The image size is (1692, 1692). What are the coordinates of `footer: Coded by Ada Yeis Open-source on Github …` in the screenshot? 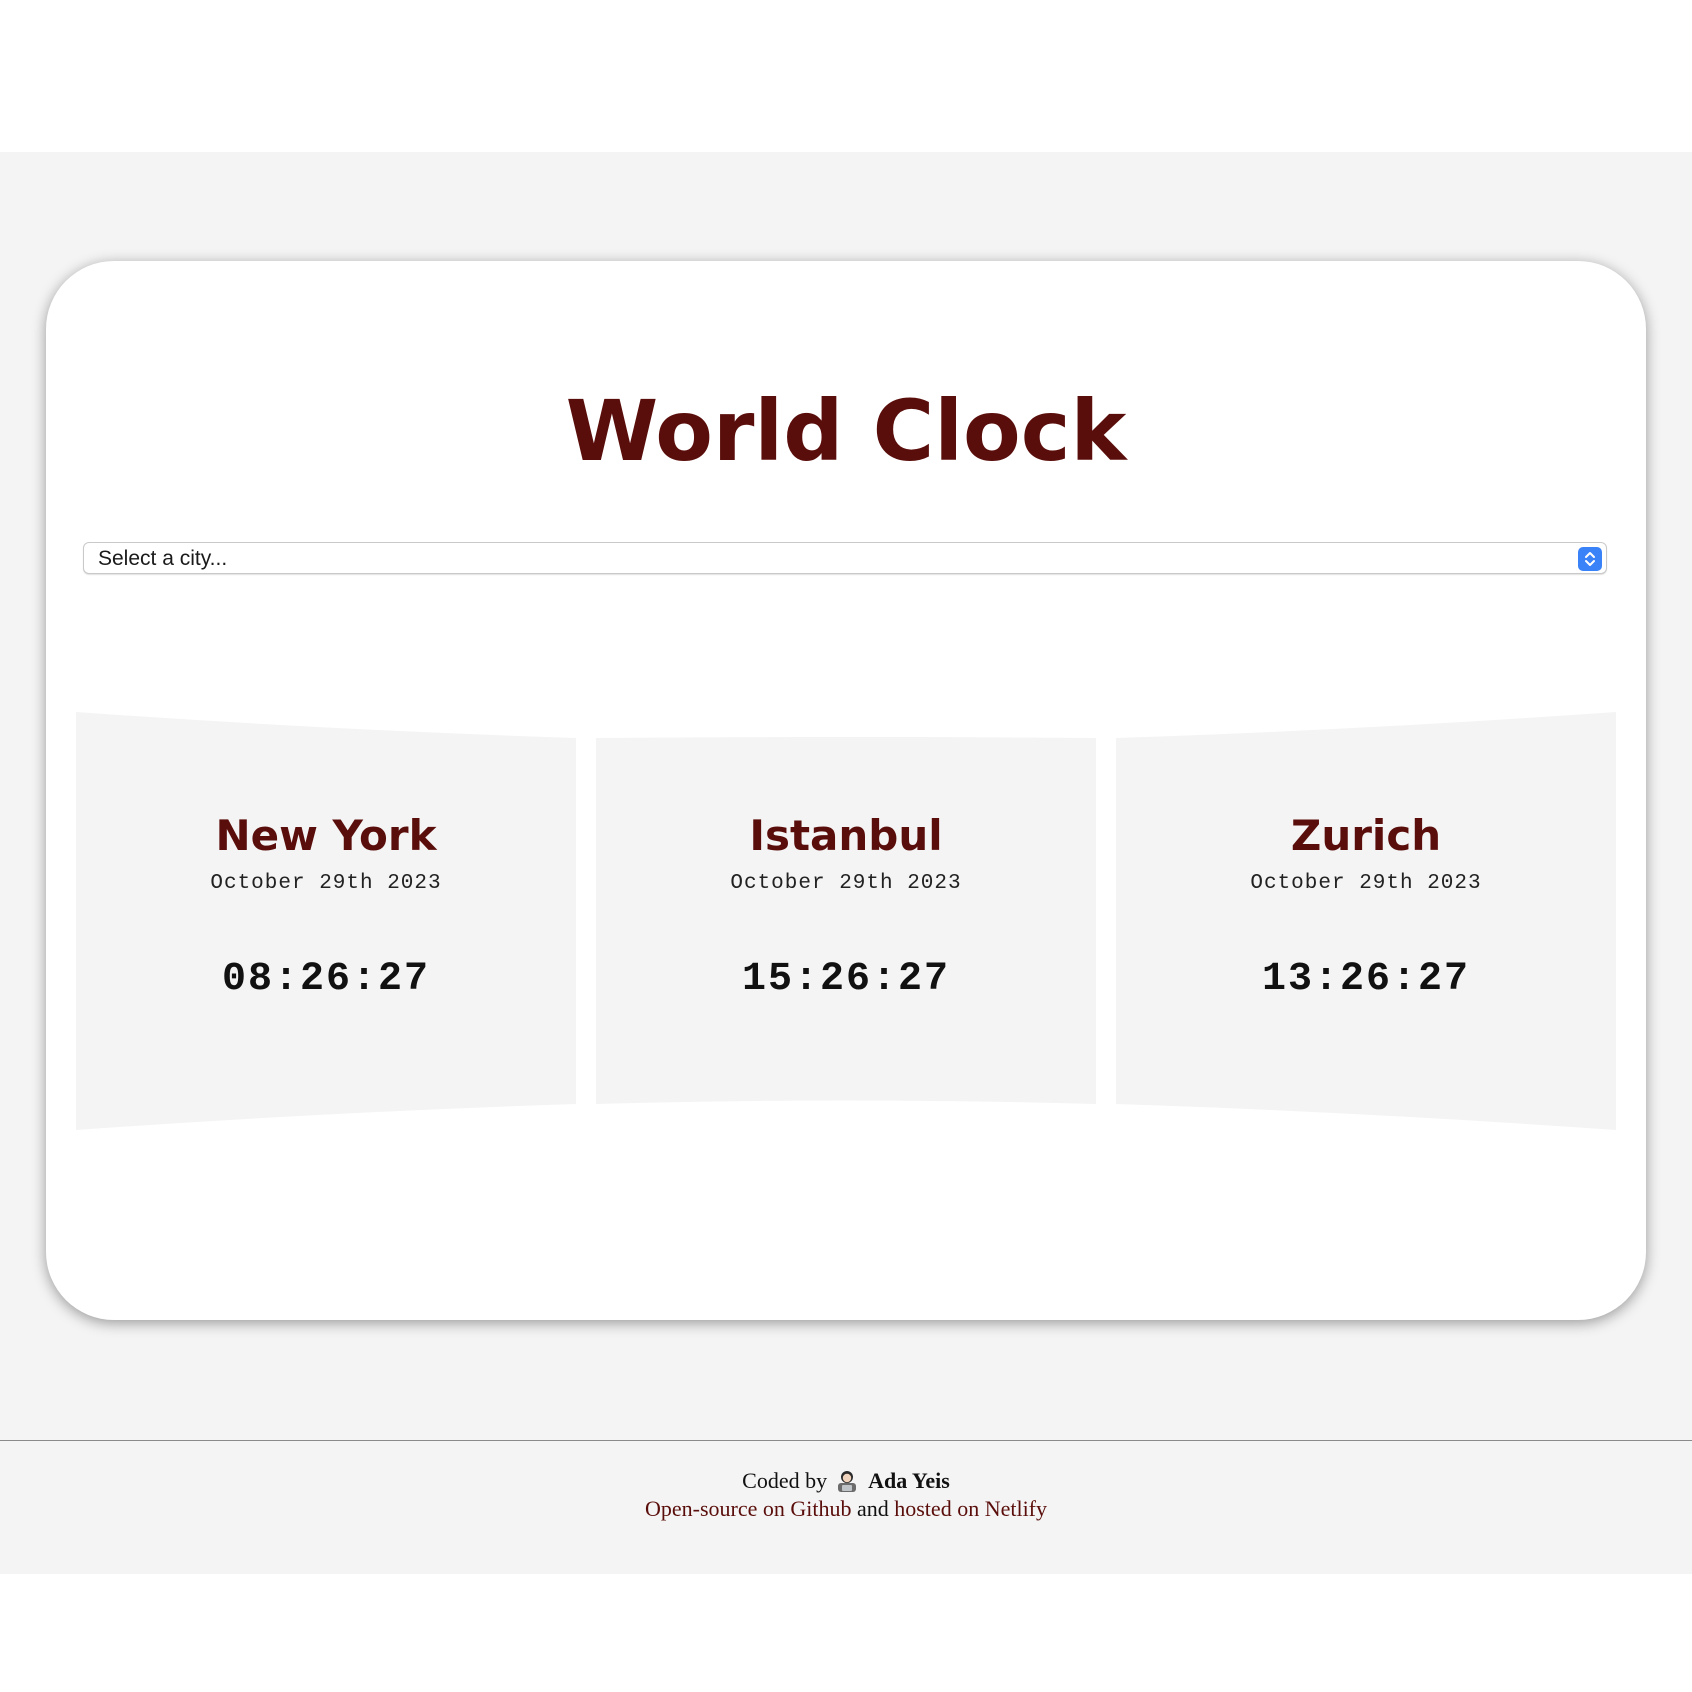 It's located at (846, 1495).